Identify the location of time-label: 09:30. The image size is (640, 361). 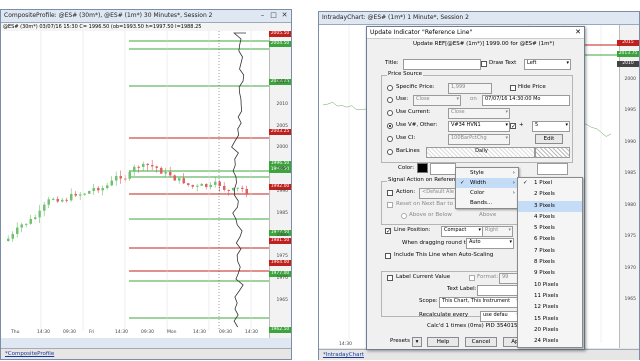
(225, 332).